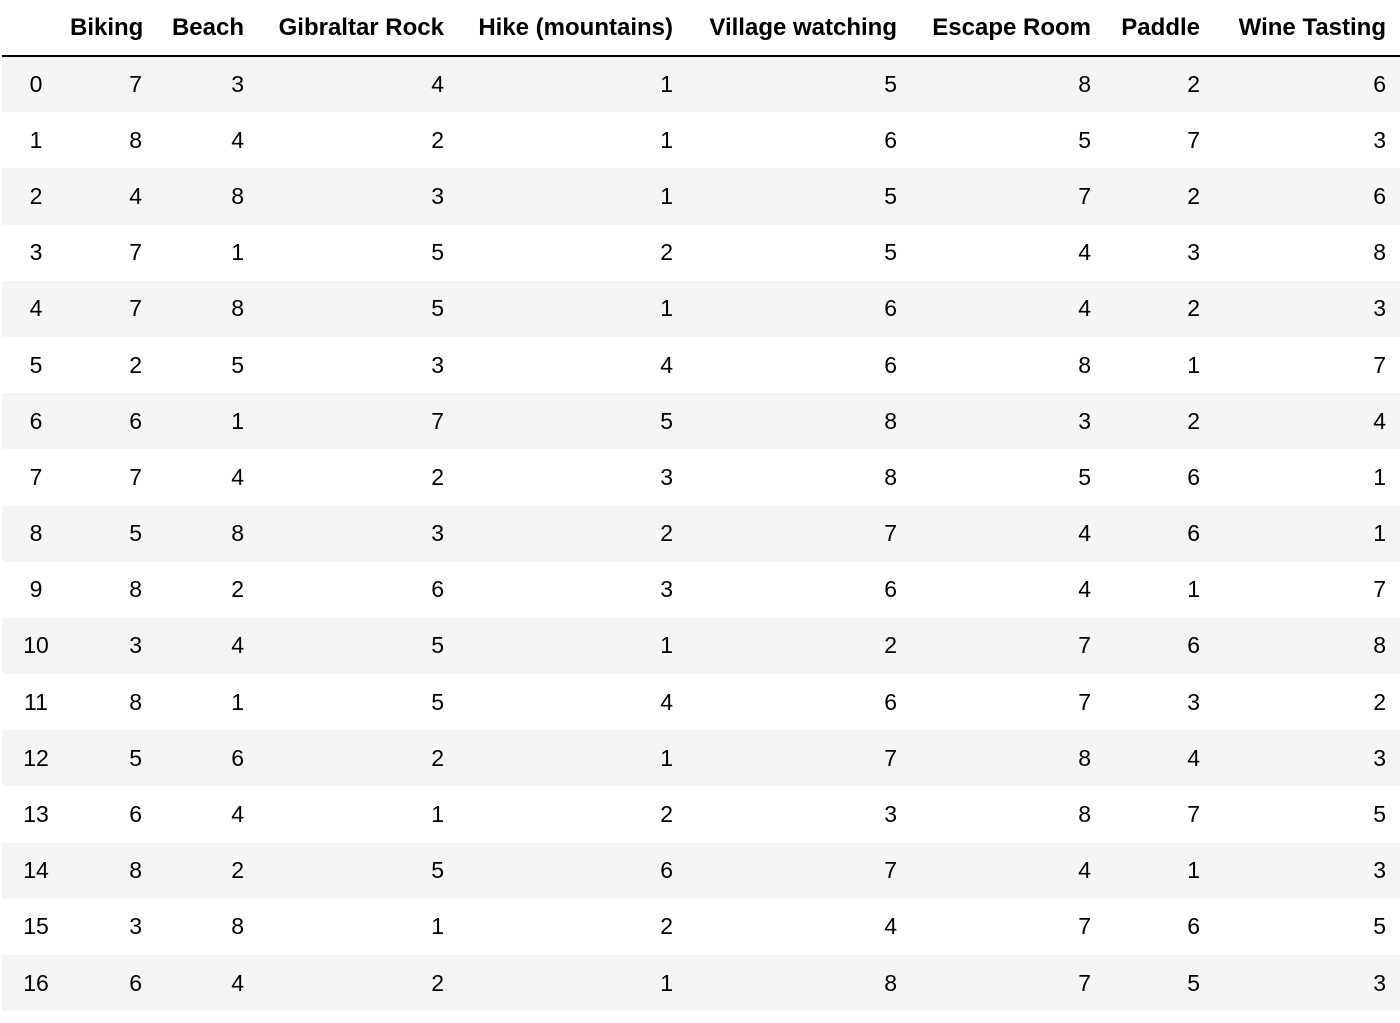  I want to click on table-row: 6 6 1 7 5 8 3 2 4, so click(701, 421).